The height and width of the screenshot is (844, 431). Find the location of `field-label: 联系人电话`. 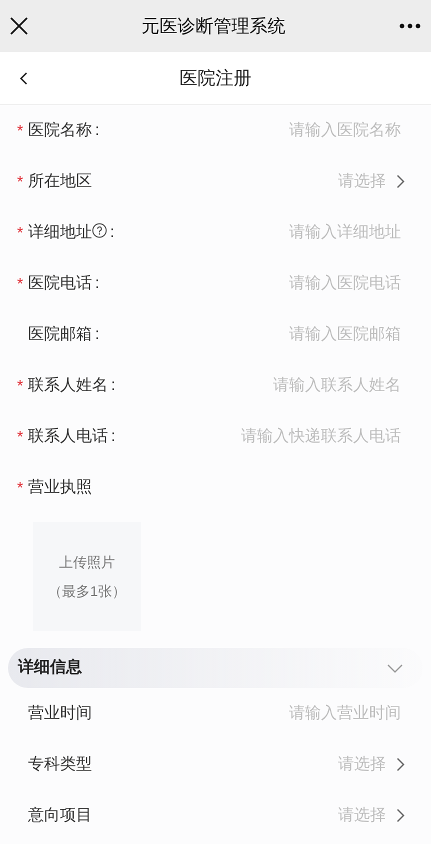

field-label: 联系人电话 is located at coordinates (68, 436).